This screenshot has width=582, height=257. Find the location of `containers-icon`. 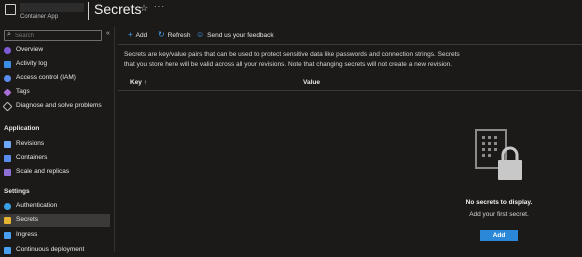

containers-icon is located at coordinates (7, 158).